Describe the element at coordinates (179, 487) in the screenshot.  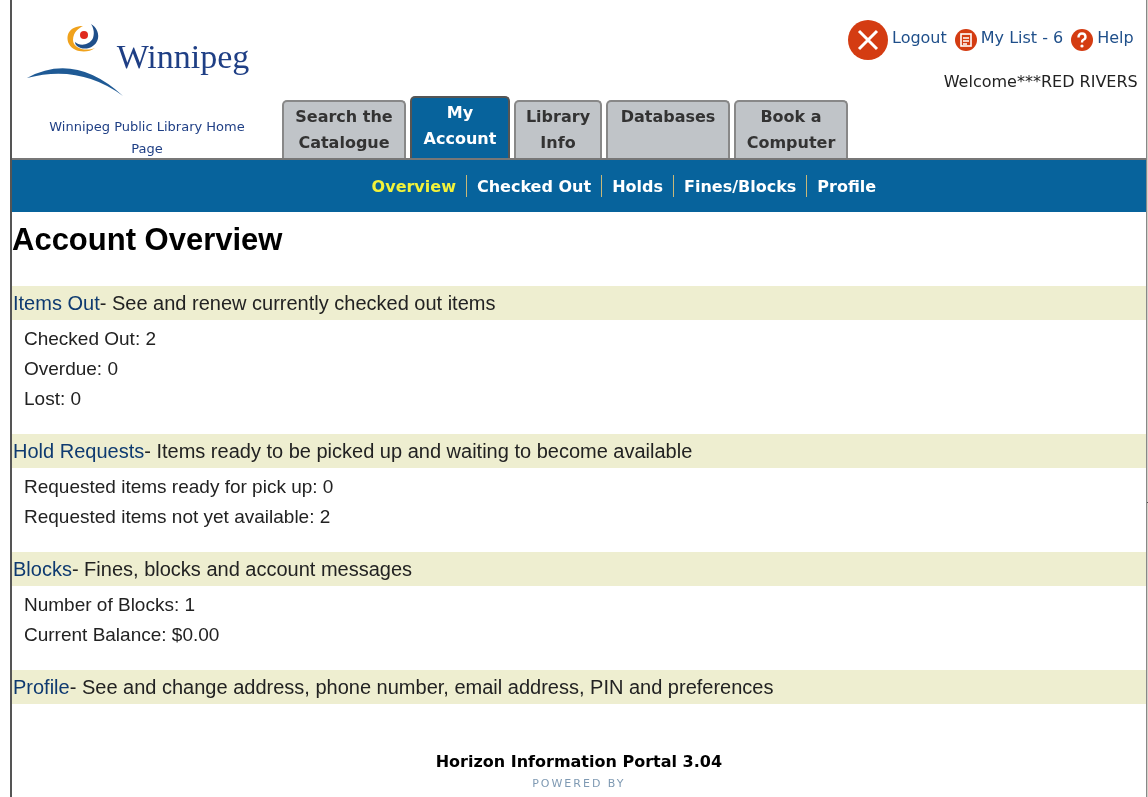
I see `summary-line: Requested items ready for pick up: 0` at that location.